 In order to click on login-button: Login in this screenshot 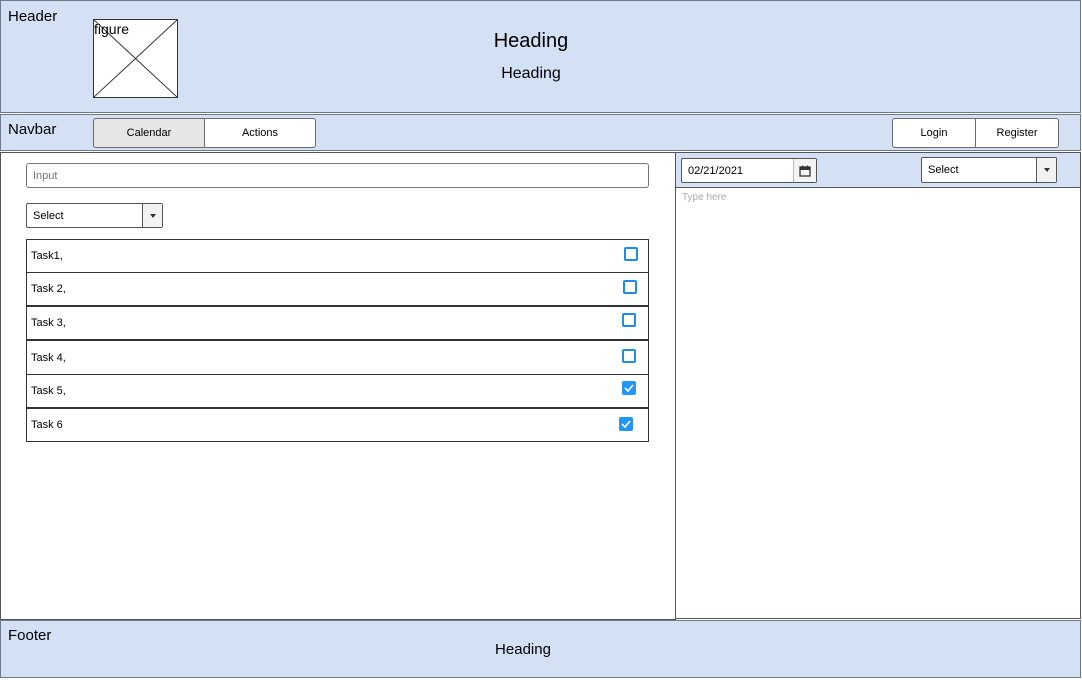, I will do `click(934, 133)`.